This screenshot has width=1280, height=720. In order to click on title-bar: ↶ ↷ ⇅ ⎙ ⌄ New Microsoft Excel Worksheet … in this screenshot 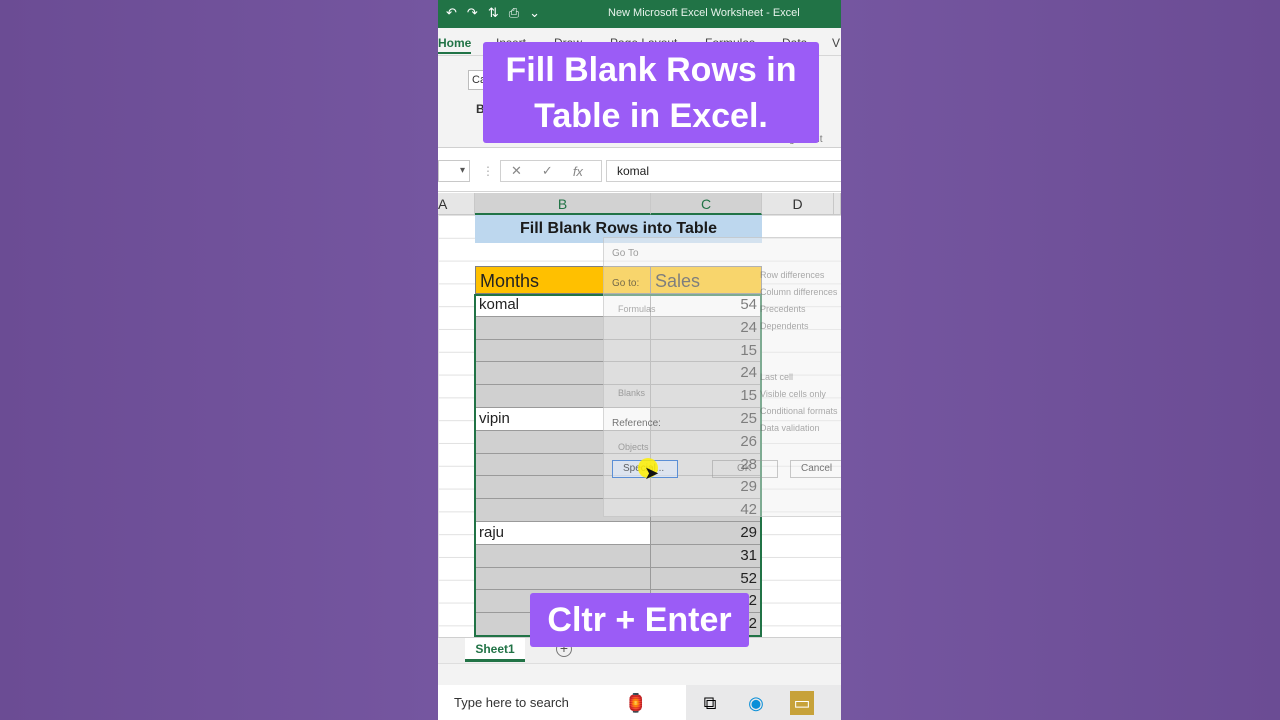, I will do `click(639, 14)`.